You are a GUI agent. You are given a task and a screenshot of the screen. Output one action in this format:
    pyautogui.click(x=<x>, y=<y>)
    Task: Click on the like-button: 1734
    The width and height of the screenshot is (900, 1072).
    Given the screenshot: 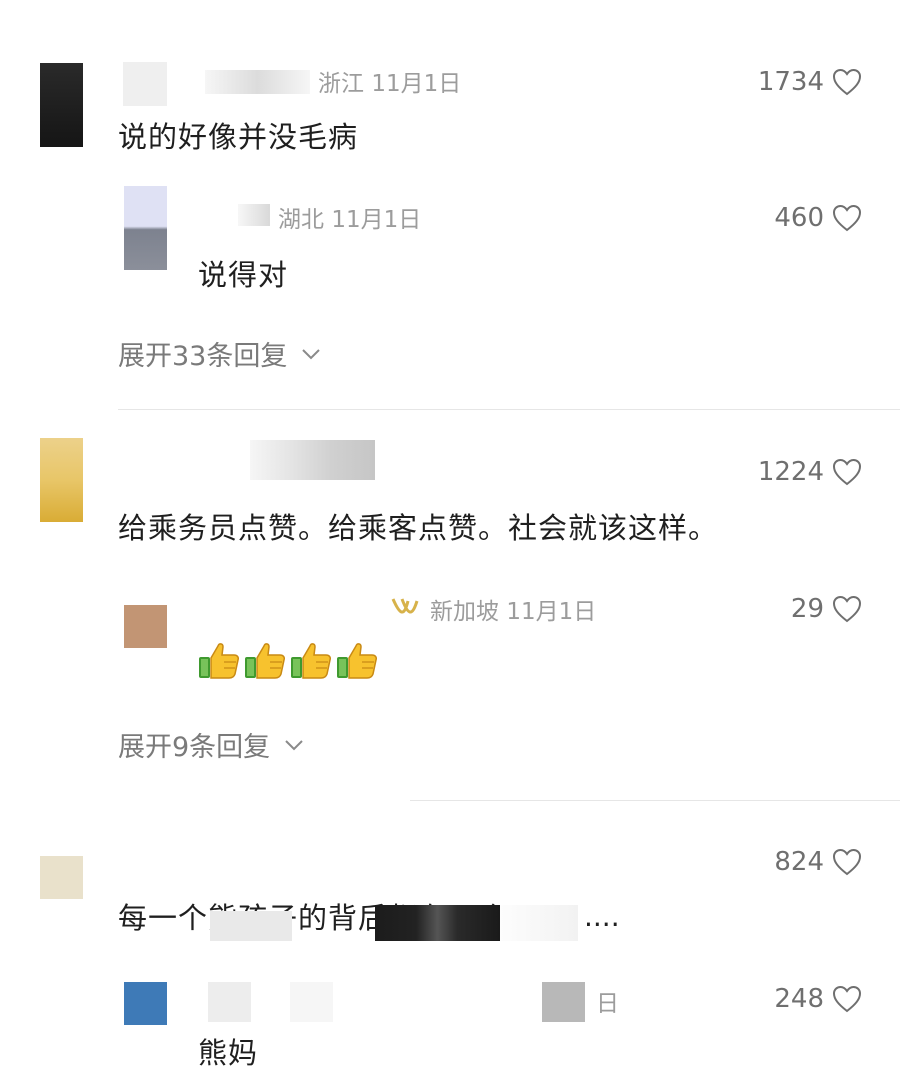 What is the action you would take?
    pyautogui.click(x=810, y=82)
    